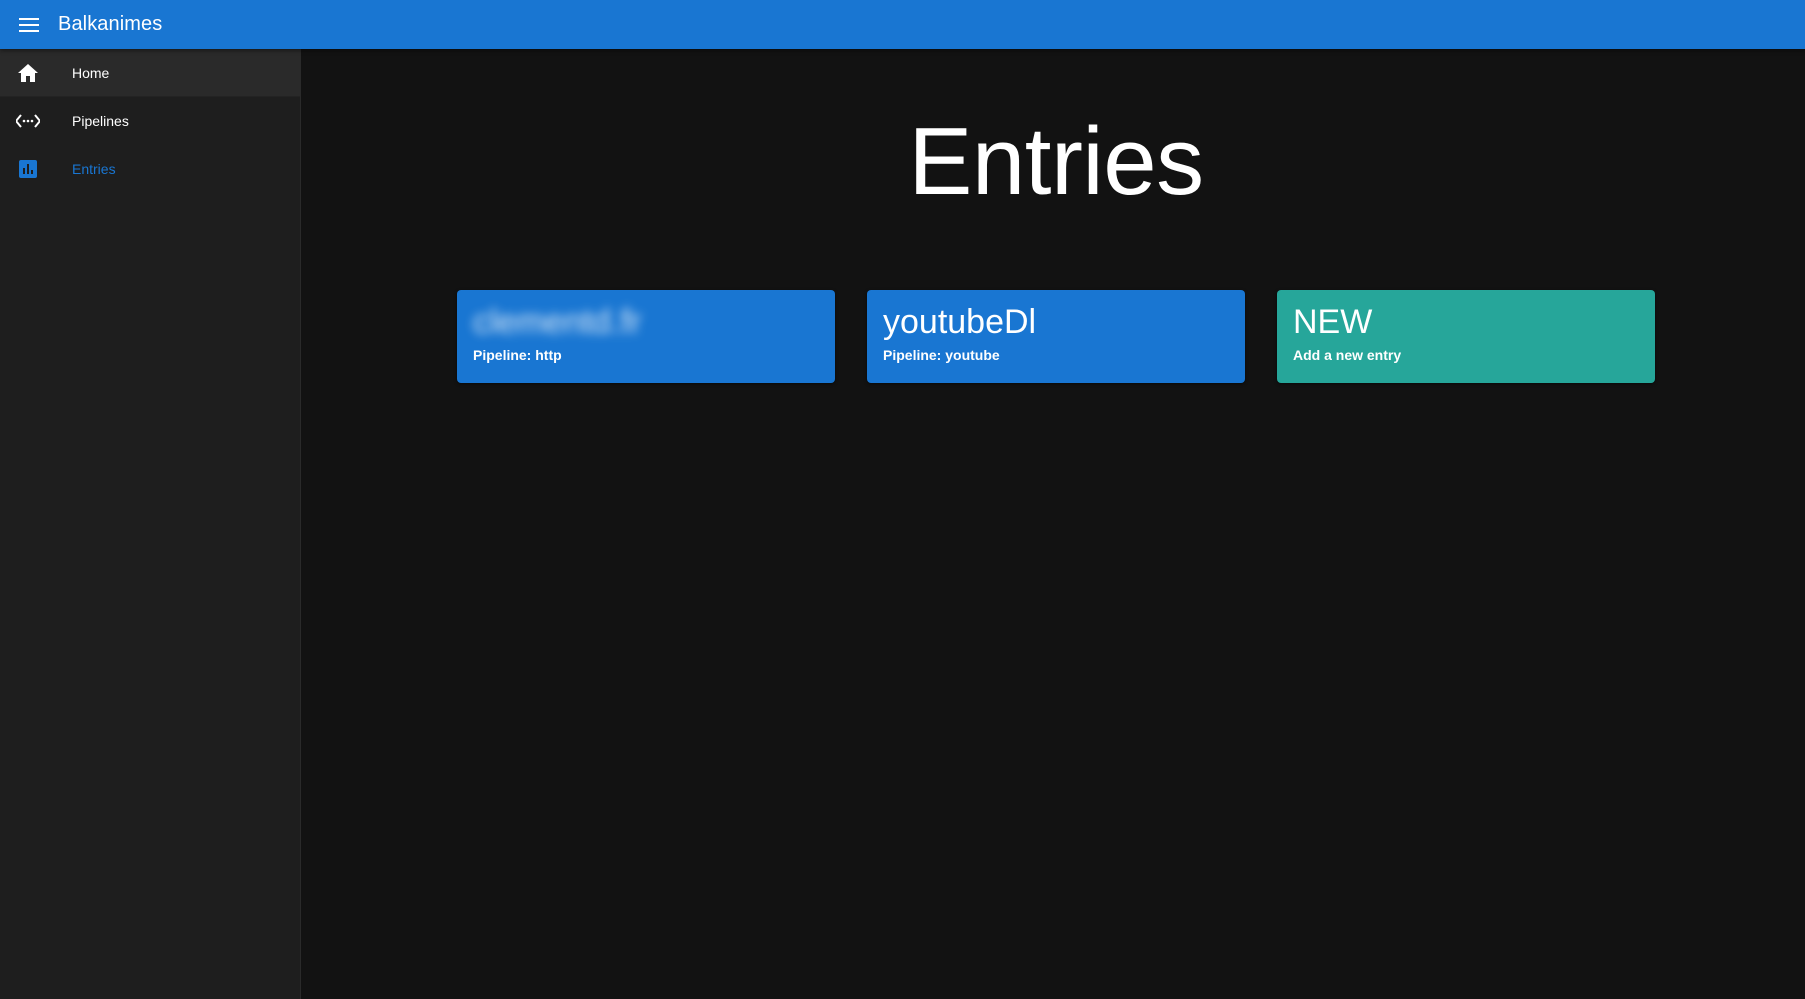 The height and width of the screenshot is (999, 1805). What do you see at coordinates (646, 336) in the screenshot?
I see `entry-card: clementd.fr Pipeline: http` at bounding box center [646, 336].